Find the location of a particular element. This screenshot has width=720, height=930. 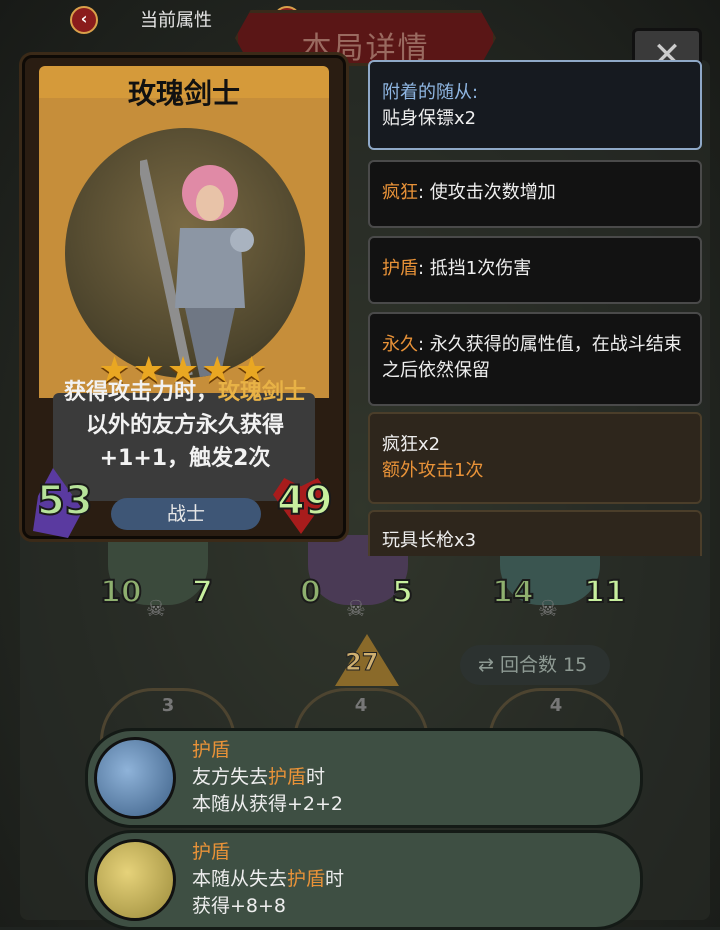

panel-text: : 抵挡1次伤害 is located at coordinates (475, 268).